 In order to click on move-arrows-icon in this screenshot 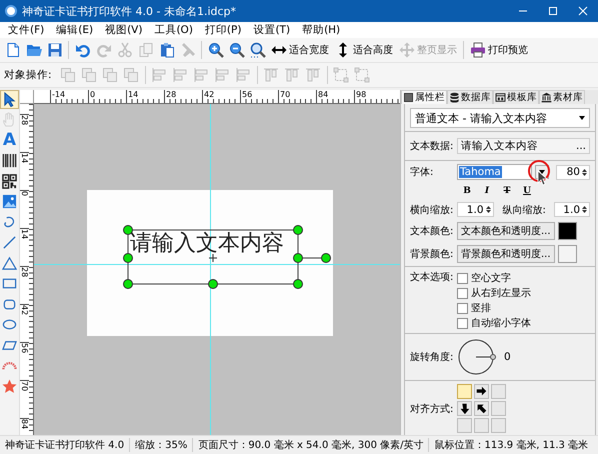, I will do `click(407, 50)`.